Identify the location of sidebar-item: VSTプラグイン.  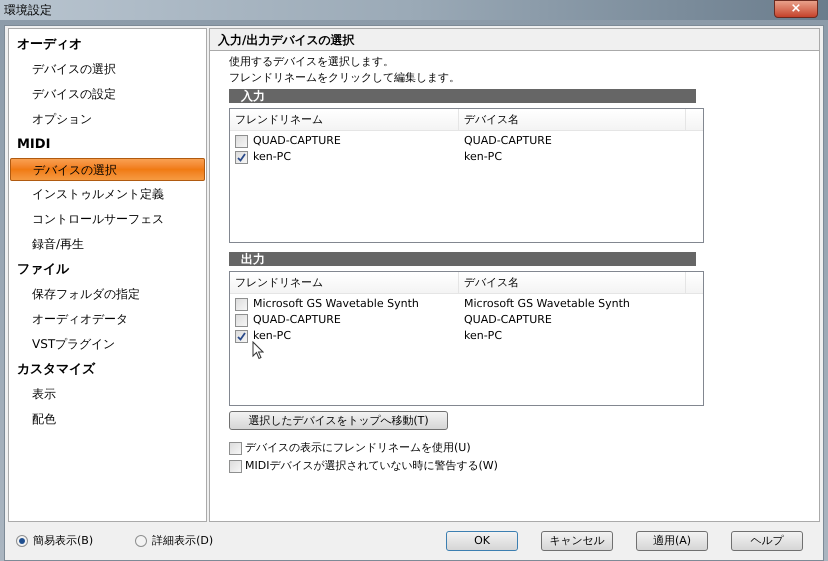
(107, 344).